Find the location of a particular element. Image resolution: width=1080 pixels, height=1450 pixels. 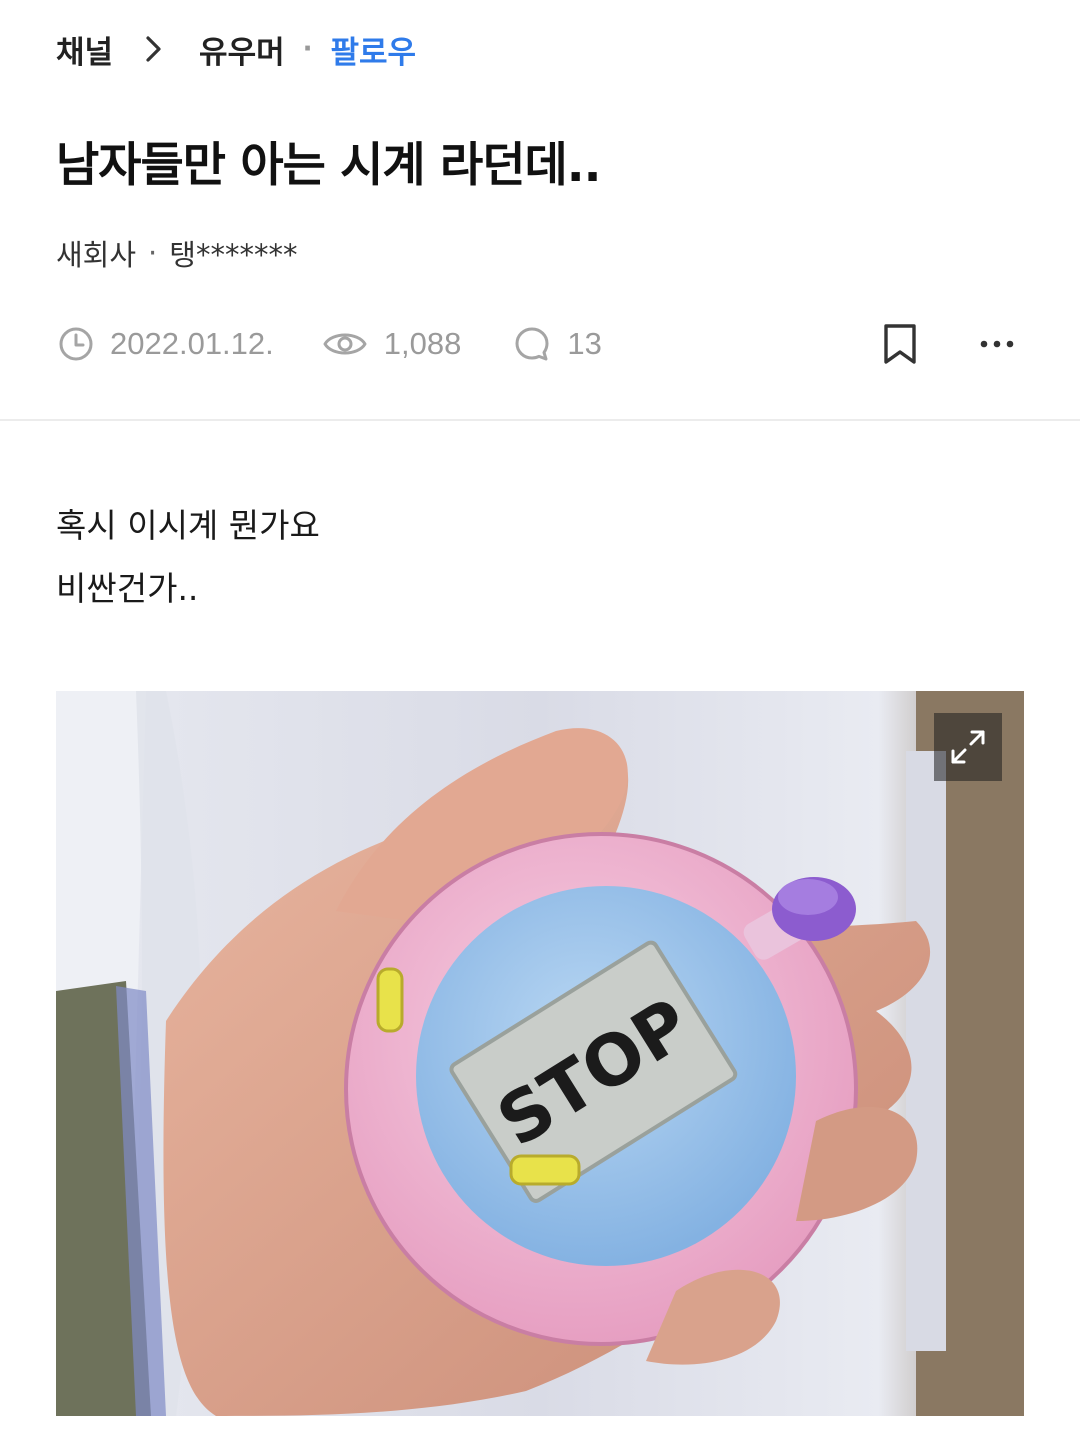

post-views: 1,088 is located at coordinates (422, 343).